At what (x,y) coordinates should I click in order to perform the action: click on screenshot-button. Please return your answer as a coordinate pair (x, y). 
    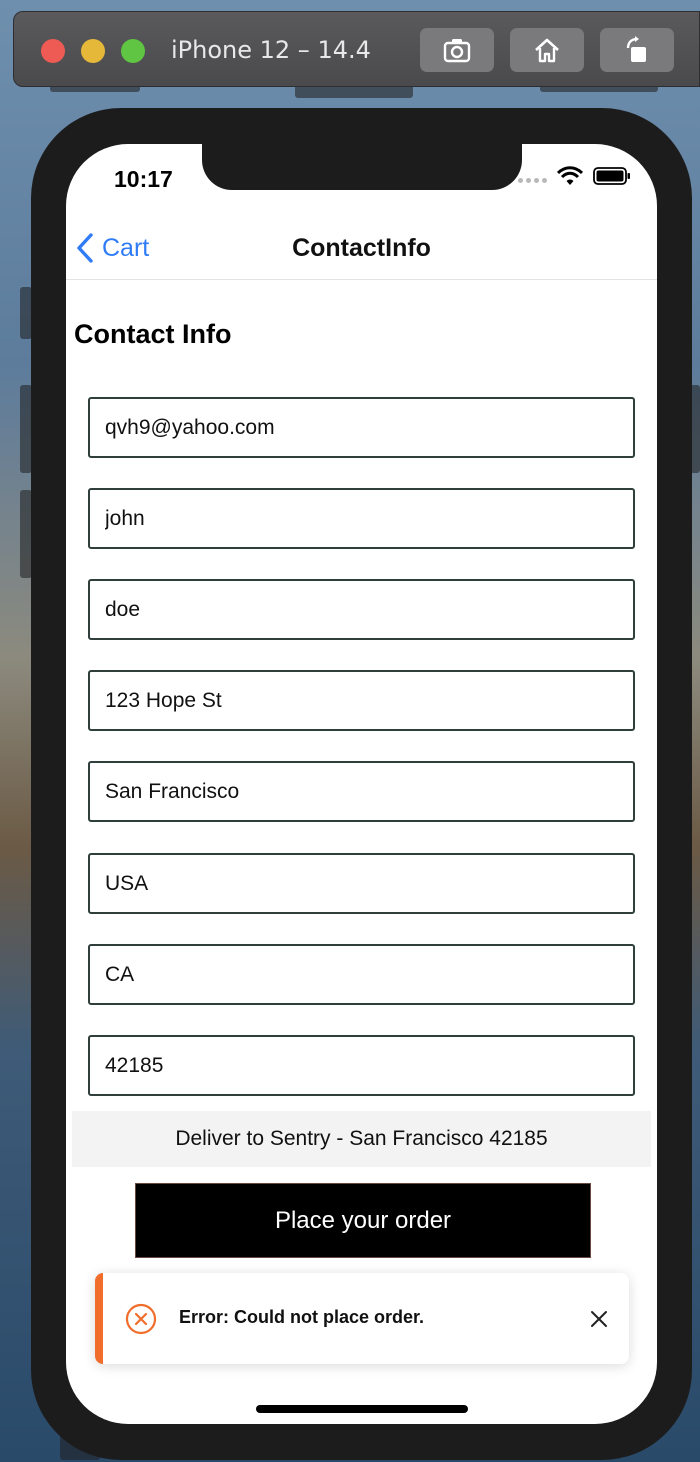
    Looking at the image, I should click on (457, 50).